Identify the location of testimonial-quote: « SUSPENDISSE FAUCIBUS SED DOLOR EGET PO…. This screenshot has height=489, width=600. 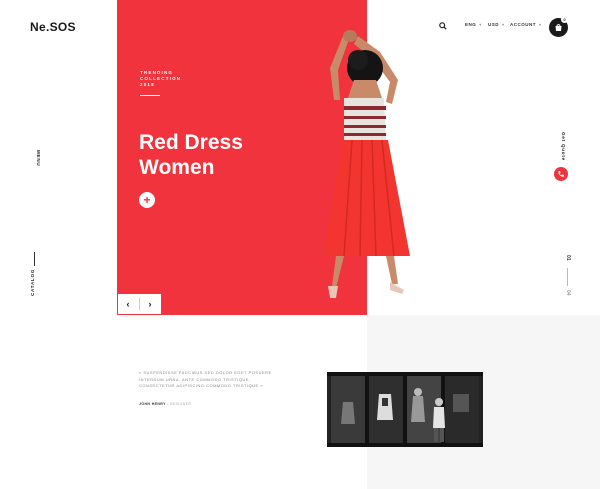
(205, 379).